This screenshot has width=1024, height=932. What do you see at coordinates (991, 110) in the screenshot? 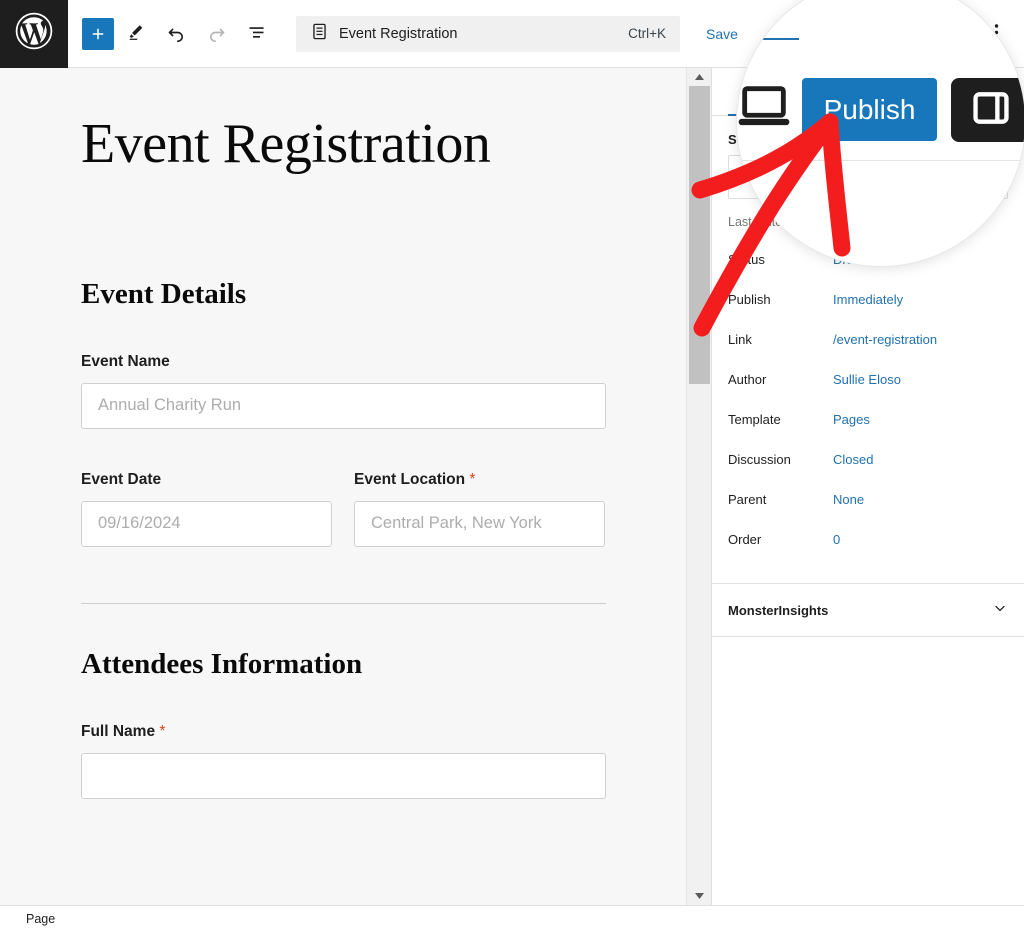
I see `sidebar-settings-icon` at bounding box center [991, 110].